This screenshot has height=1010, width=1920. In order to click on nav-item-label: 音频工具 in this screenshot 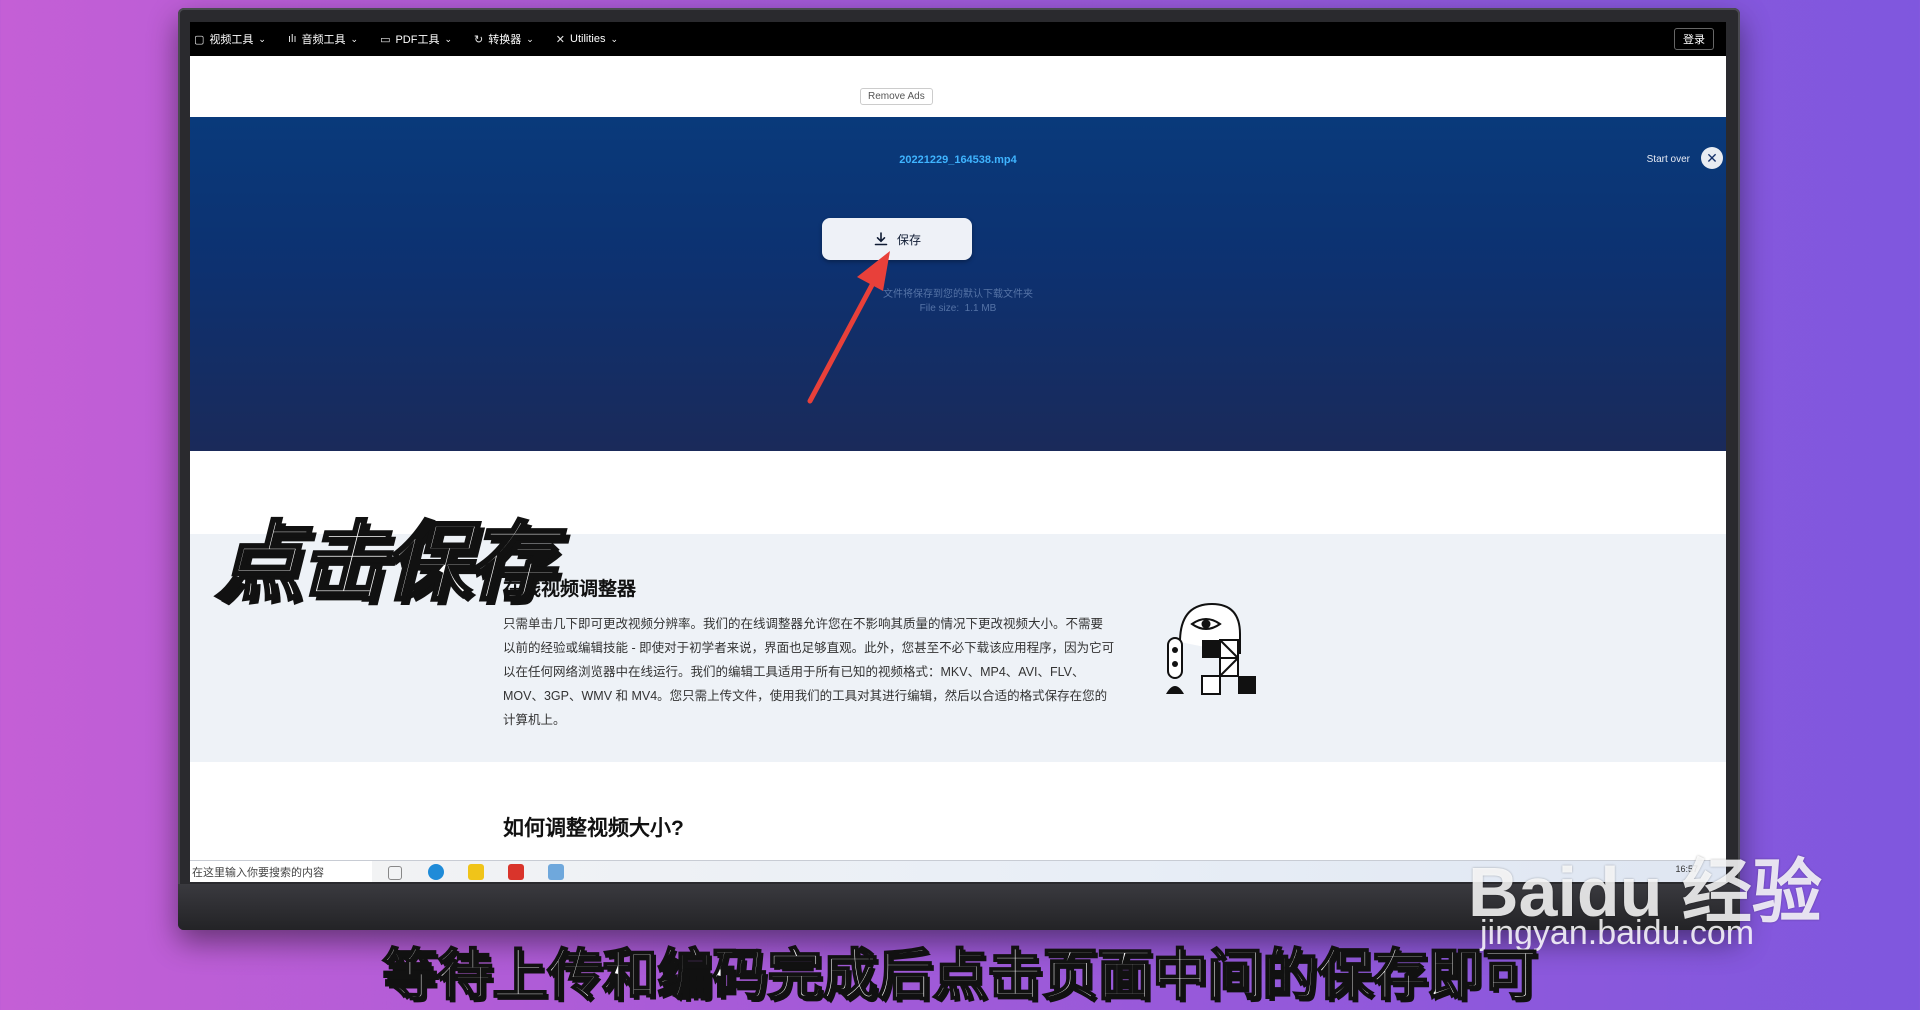, I will do `click(323, 40)`.